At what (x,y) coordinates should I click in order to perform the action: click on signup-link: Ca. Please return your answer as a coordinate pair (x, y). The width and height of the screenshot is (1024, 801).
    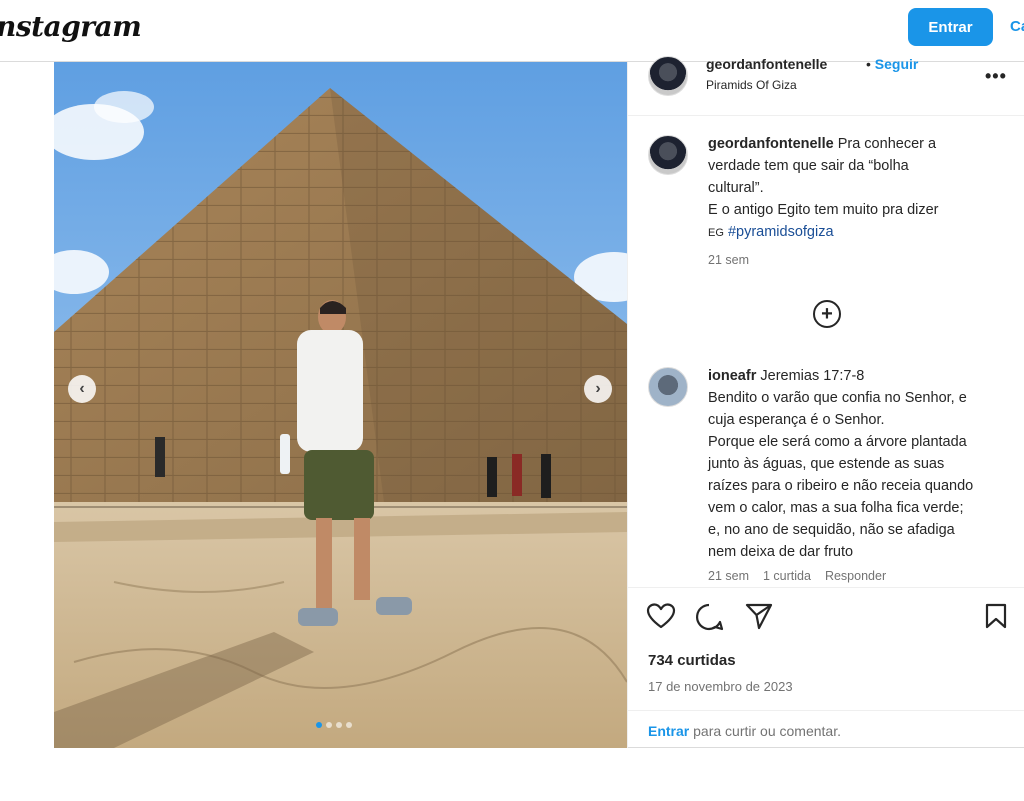
    Looking at the image, I should click on (1017, 26).